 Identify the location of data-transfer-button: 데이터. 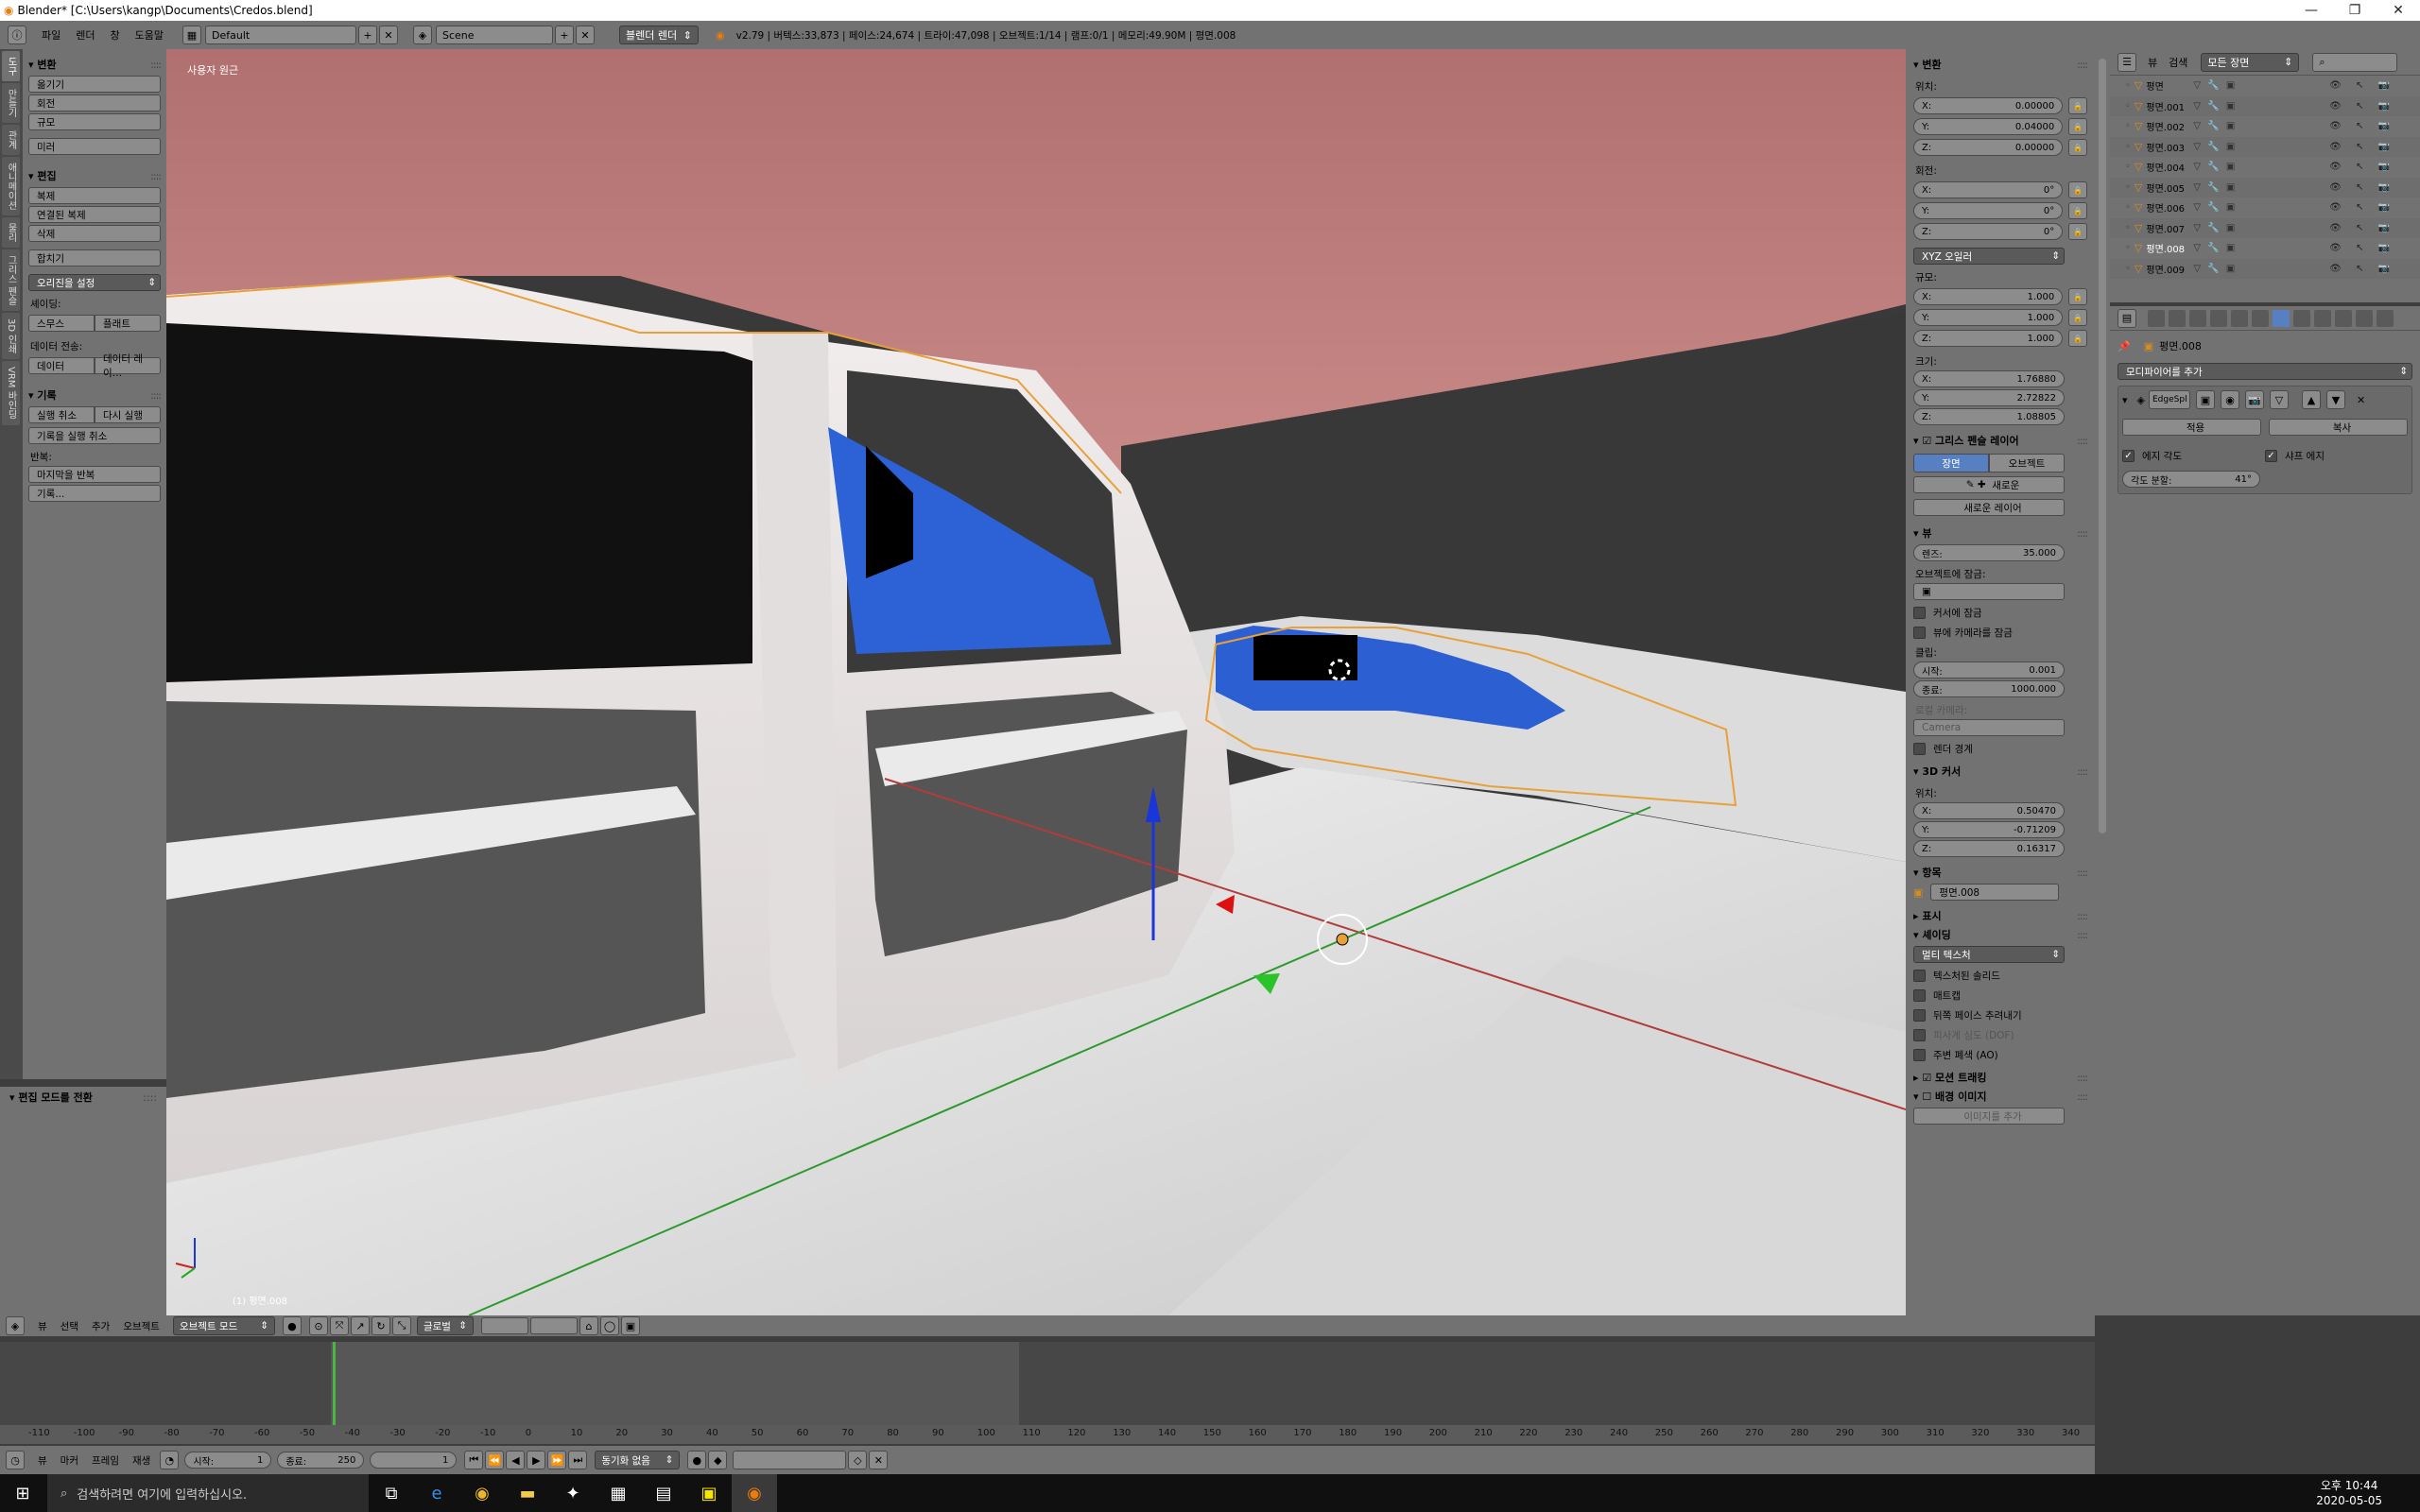
(61, 365).